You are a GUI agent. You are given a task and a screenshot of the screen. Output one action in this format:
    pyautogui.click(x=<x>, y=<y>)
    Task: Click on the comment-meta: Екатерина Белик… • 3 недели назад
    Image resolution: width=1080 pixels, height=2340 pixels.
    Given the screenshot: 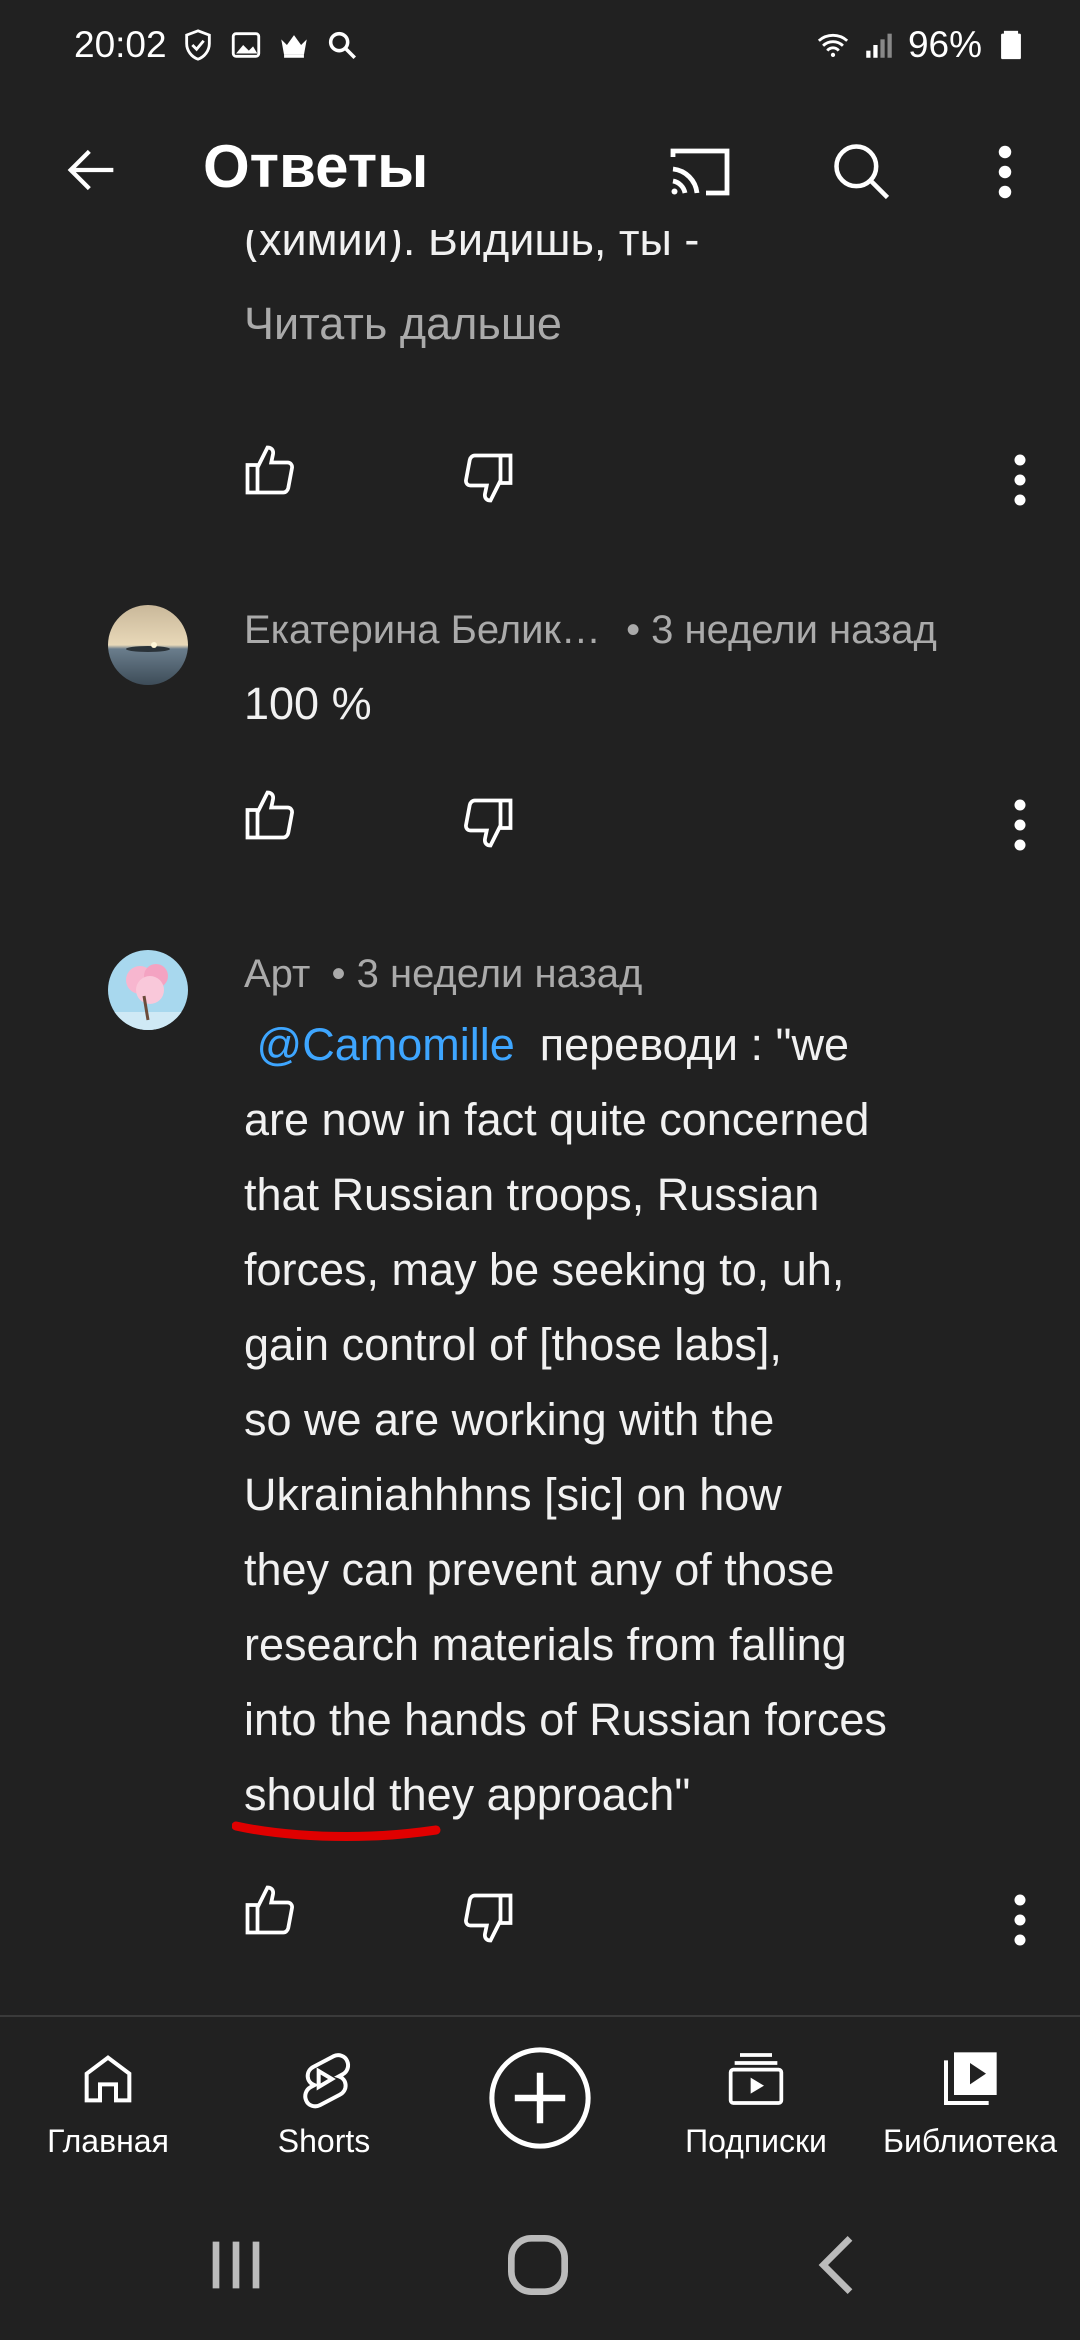 What is the action you would take?
    pyautogui.click(x=590, y=630)
    